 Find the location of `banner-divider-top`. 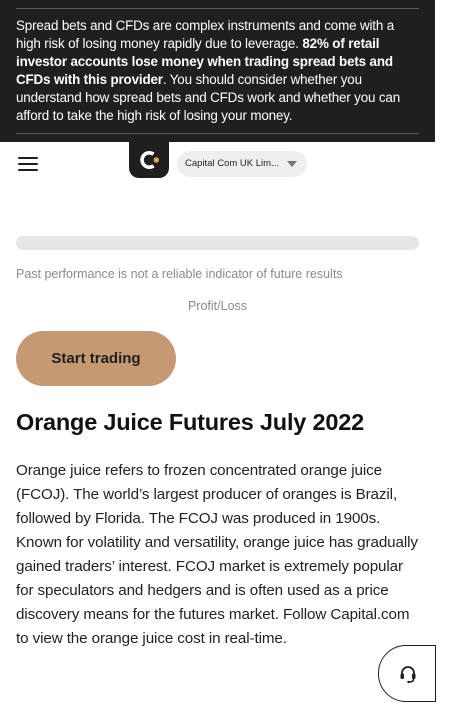

banner-divider-top is located at coordinates (217, 8).